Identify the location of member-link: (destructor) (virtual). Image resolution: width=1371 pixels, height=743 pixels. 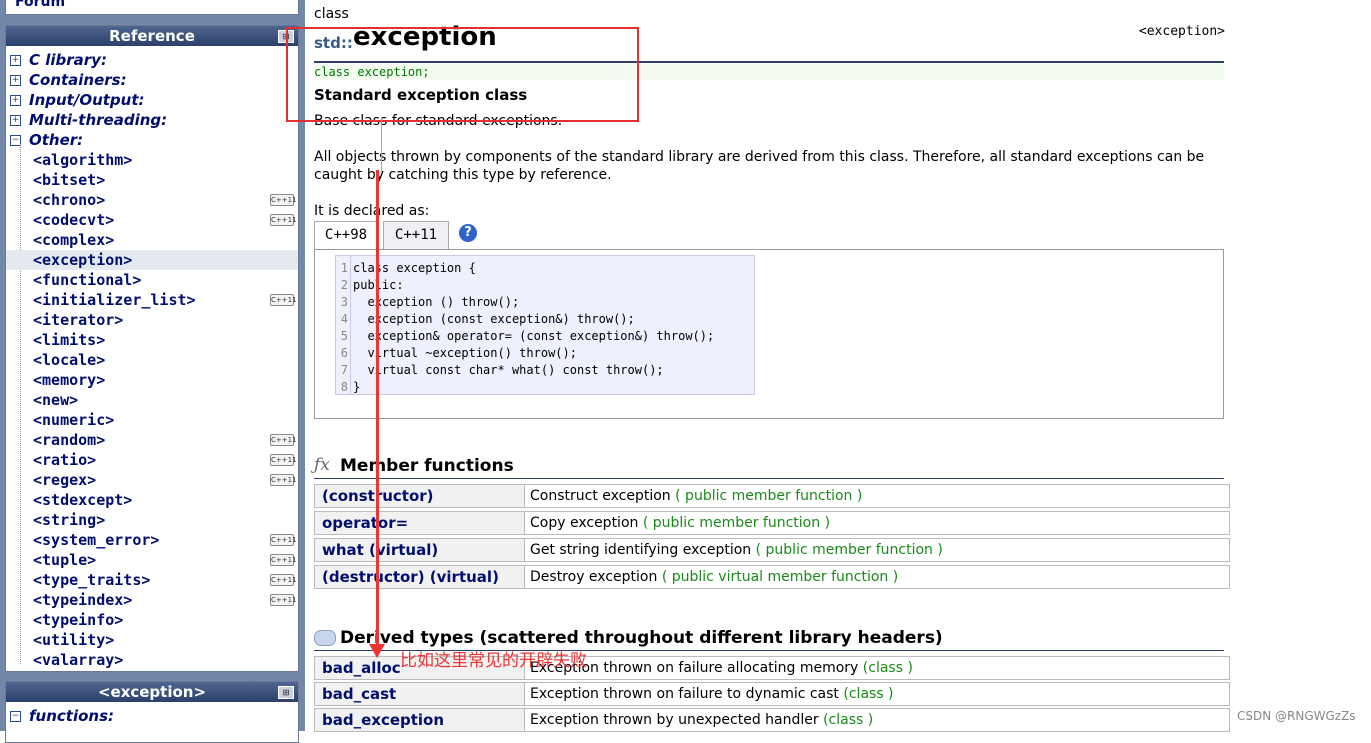
(420, 577).